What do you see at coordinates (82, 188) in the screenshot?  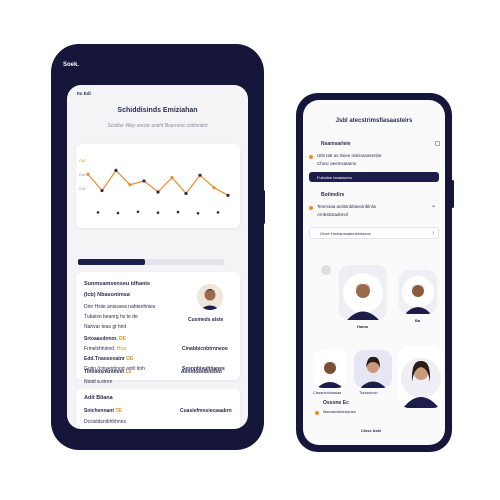 I see `y-tick-label: Cr5` at bounding box center [82, 188].